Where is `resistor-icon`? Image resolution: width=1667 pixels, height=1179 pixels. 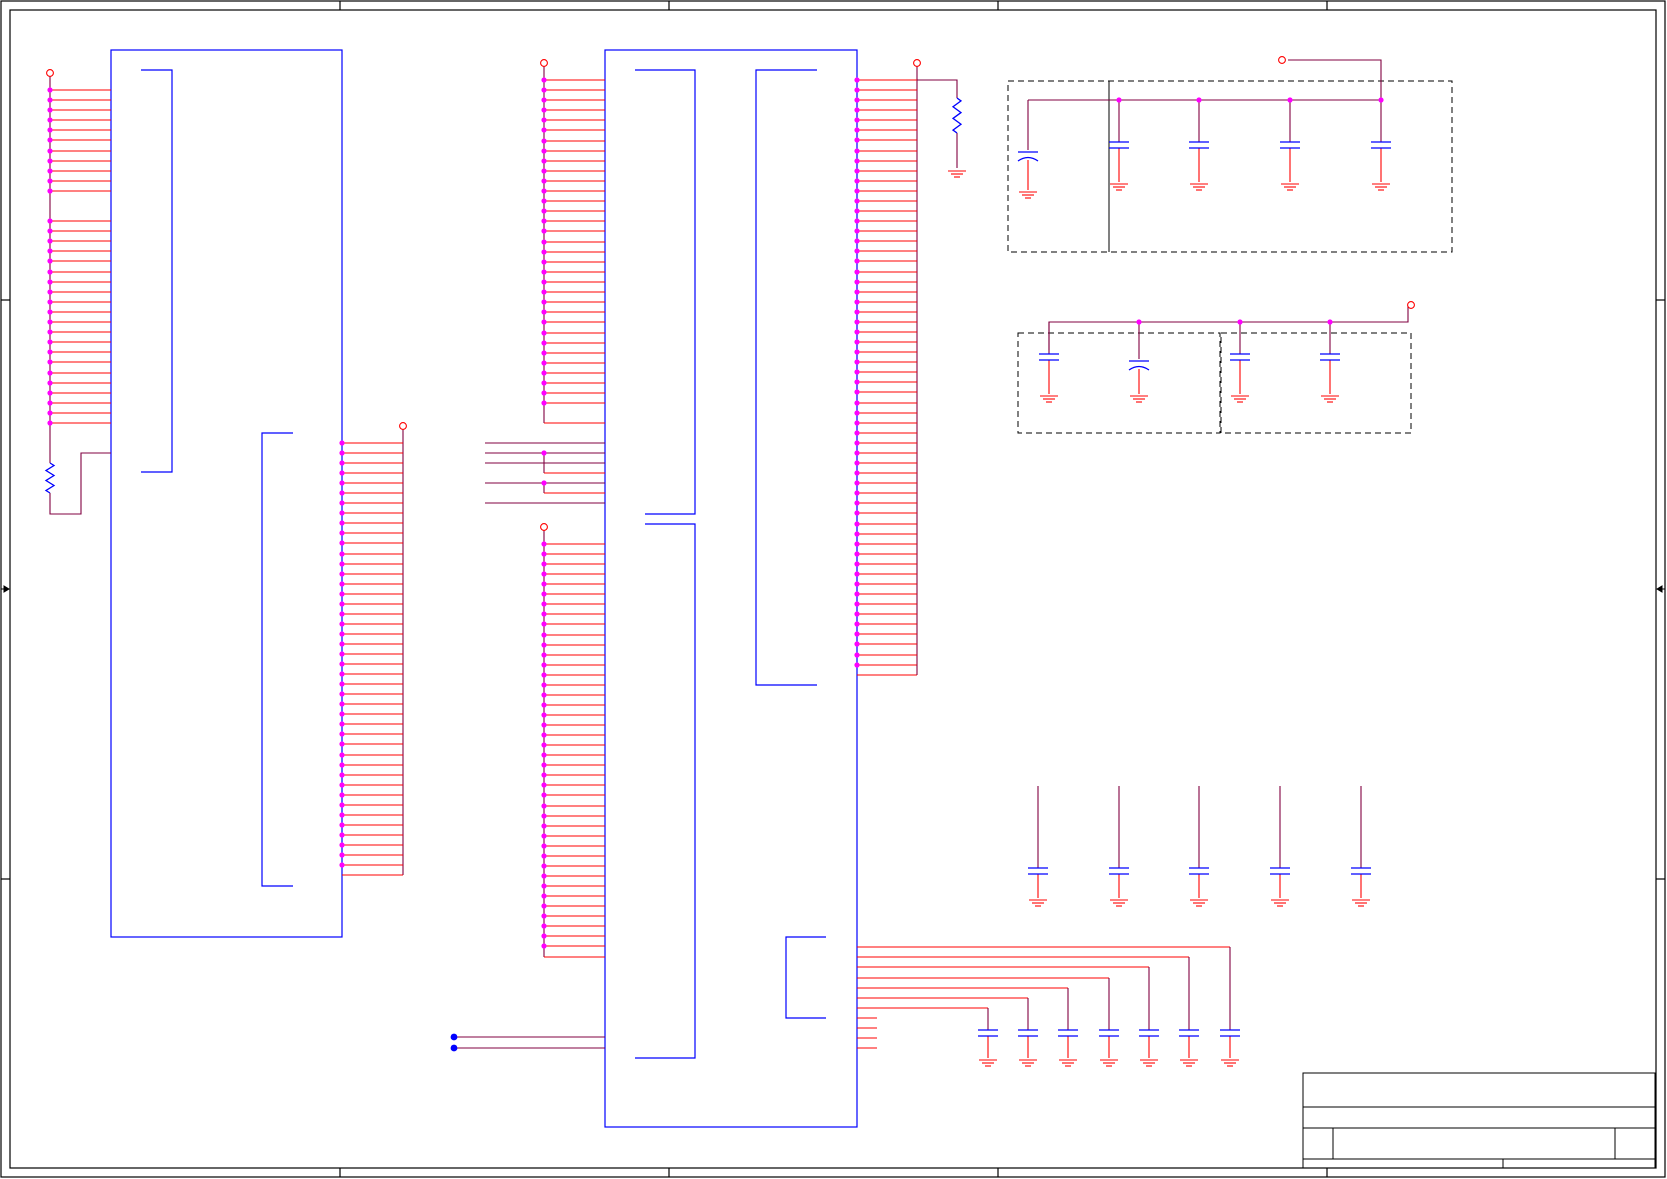
resistor-icon is located at coordinates (957, 115).